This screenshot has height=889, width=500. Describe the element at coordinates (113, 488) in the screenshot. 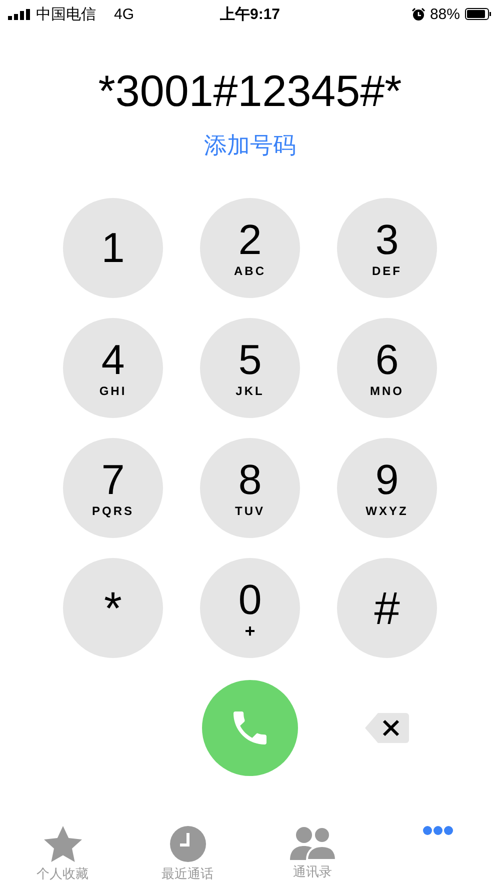

I see `dial-key: 7 PQRS` at that location.